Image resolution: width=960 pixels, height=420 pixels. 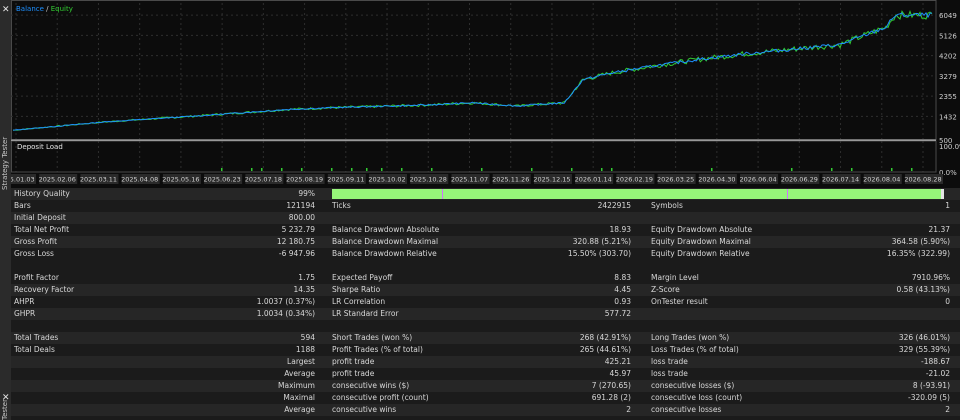 What do you see at coordinates (285, 301) in the screenshot?
I see `report-cell-av: 1.0037 (0.37%)` at bounding box center [285, 301].